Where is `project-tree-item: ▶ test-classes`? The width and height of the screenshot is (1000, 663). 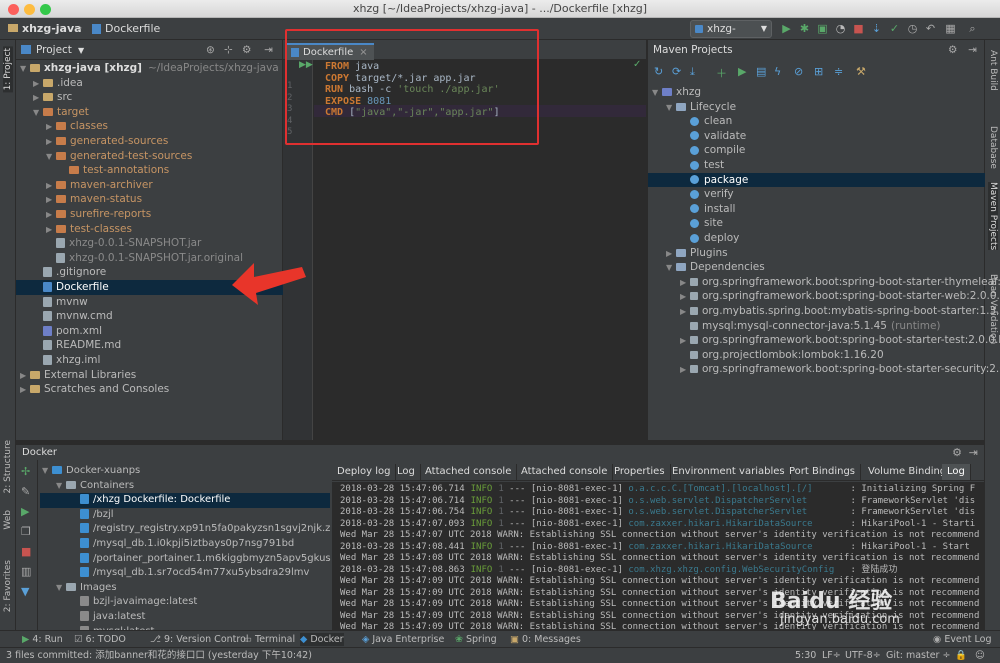 project-tree-item: ▶ test-classes is located at coordinates (149, 229).